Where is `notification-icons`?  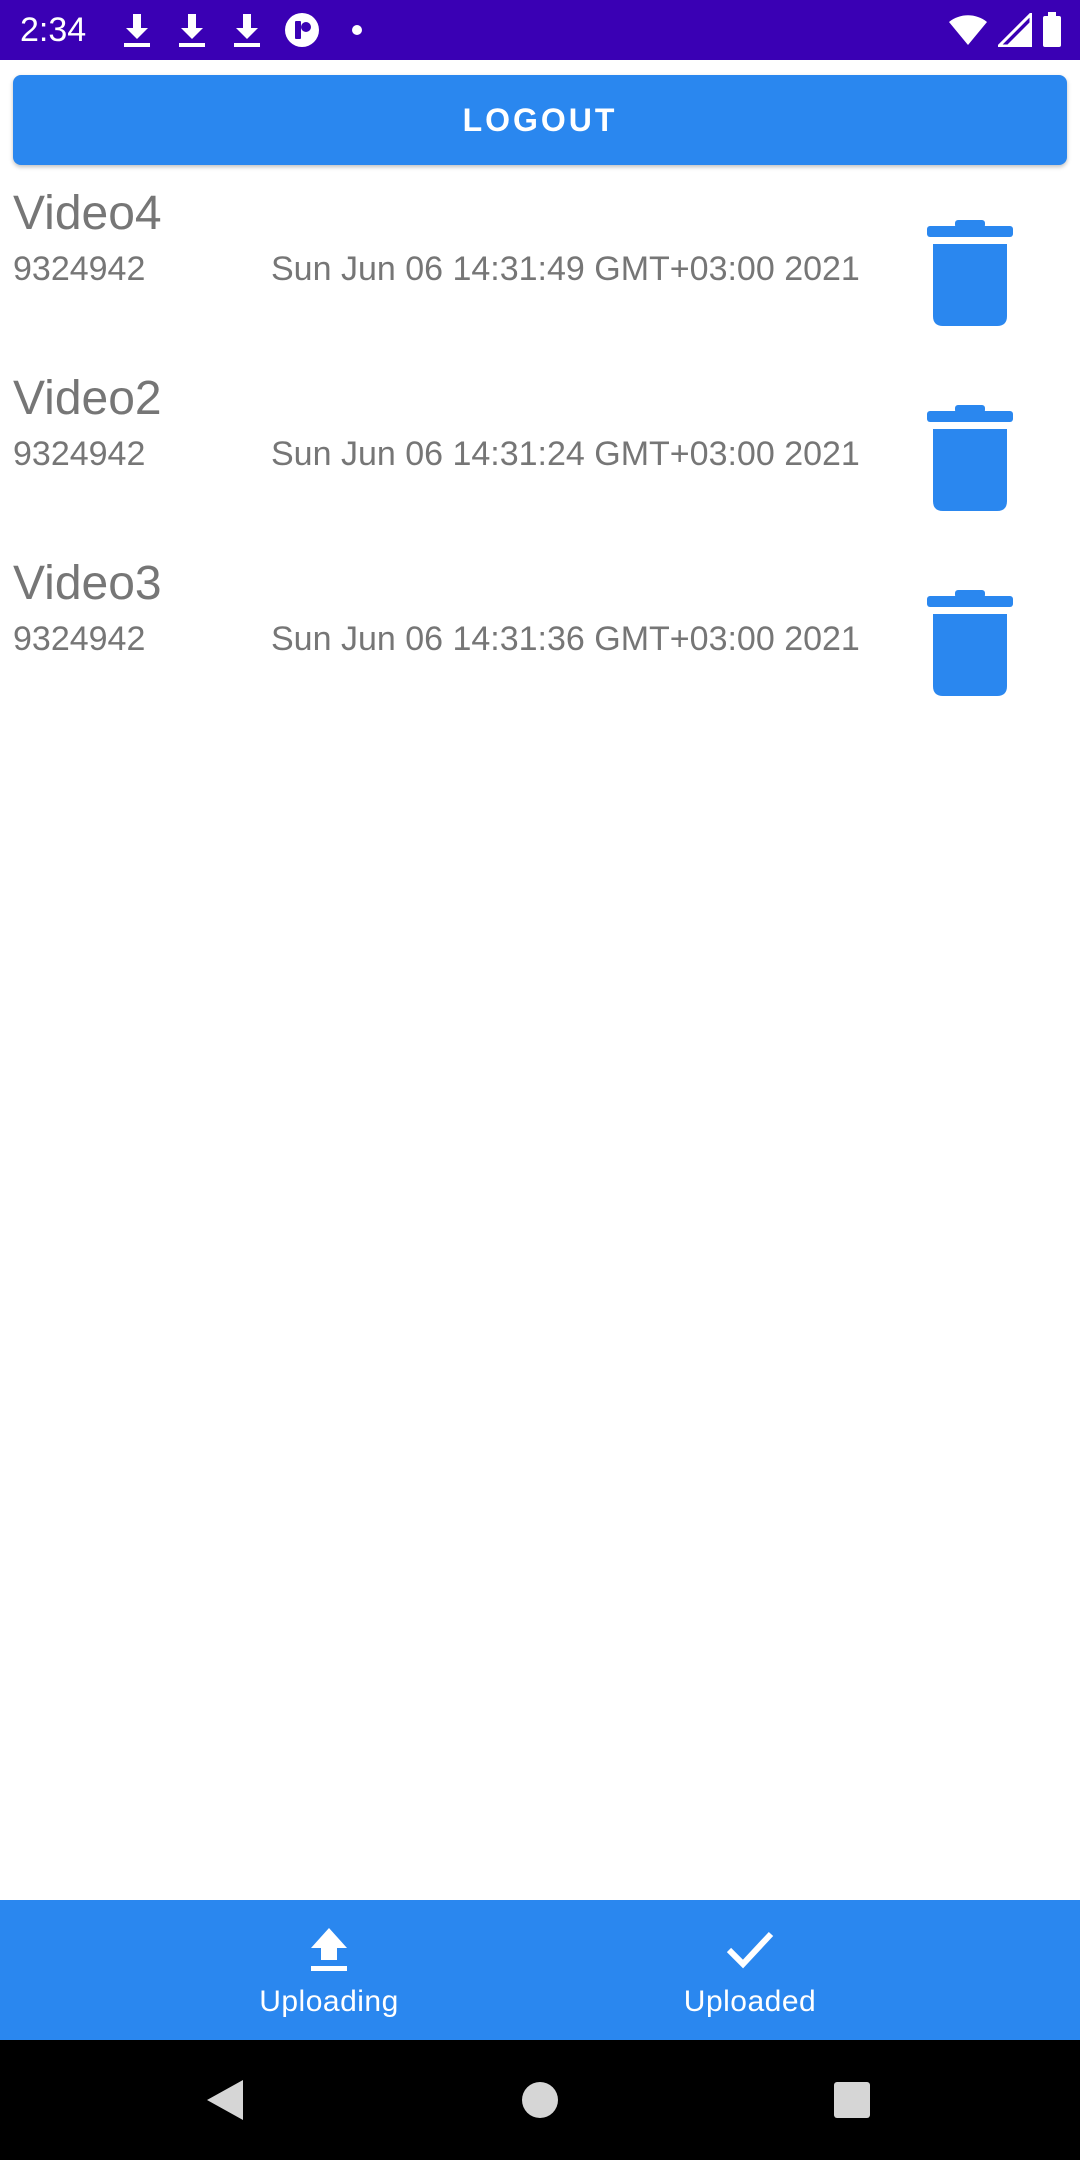 notification-icons is located at coordinates (255, 30).